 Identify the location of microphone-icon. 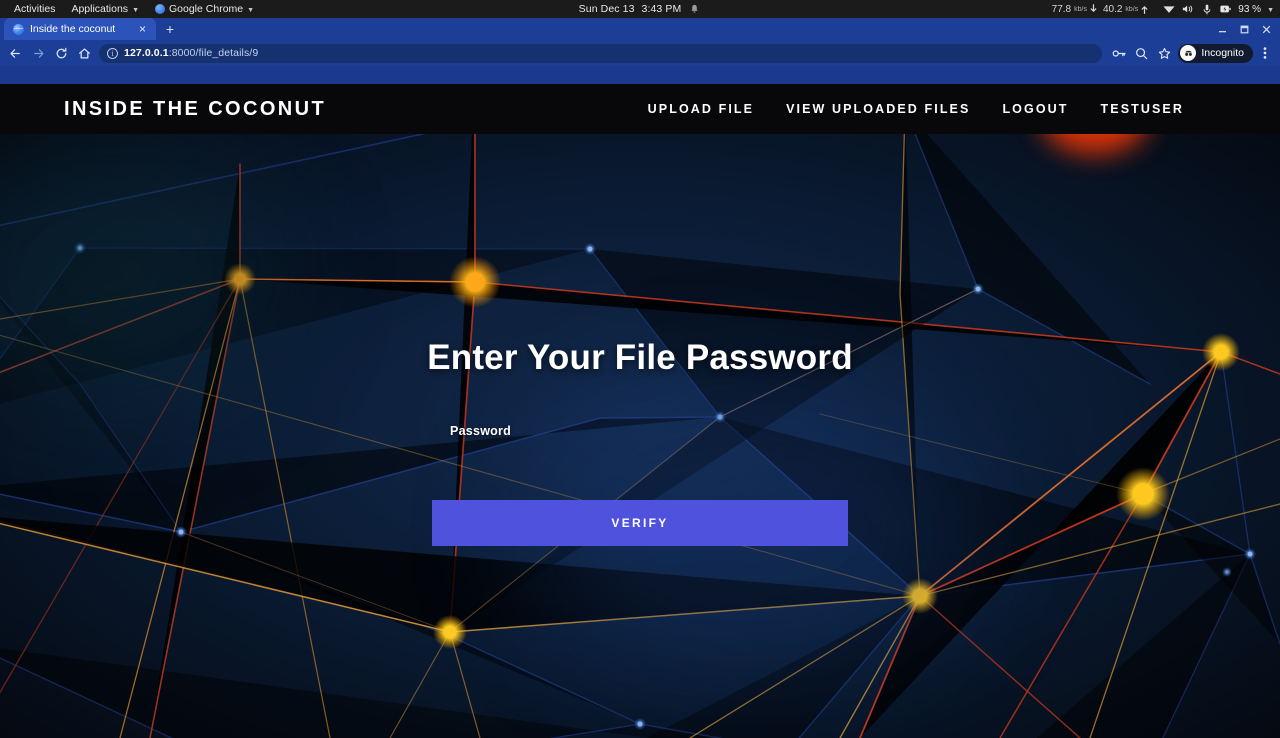
(1206, 9).